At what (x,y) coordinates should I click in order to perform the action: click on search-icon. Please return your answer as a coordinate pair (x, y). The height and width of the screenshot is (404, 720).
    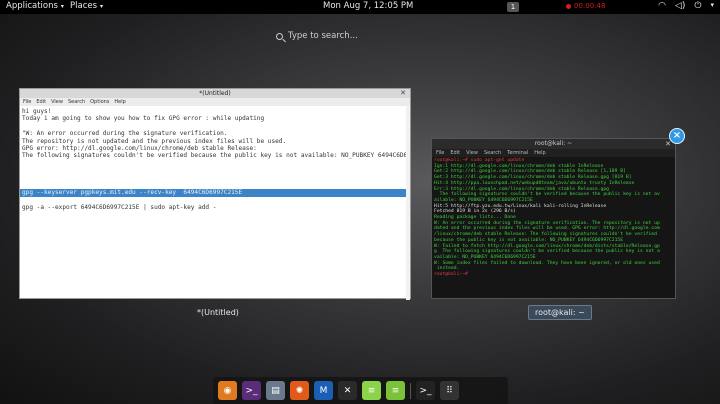
    Looking at the image, I should click on (279, 36).